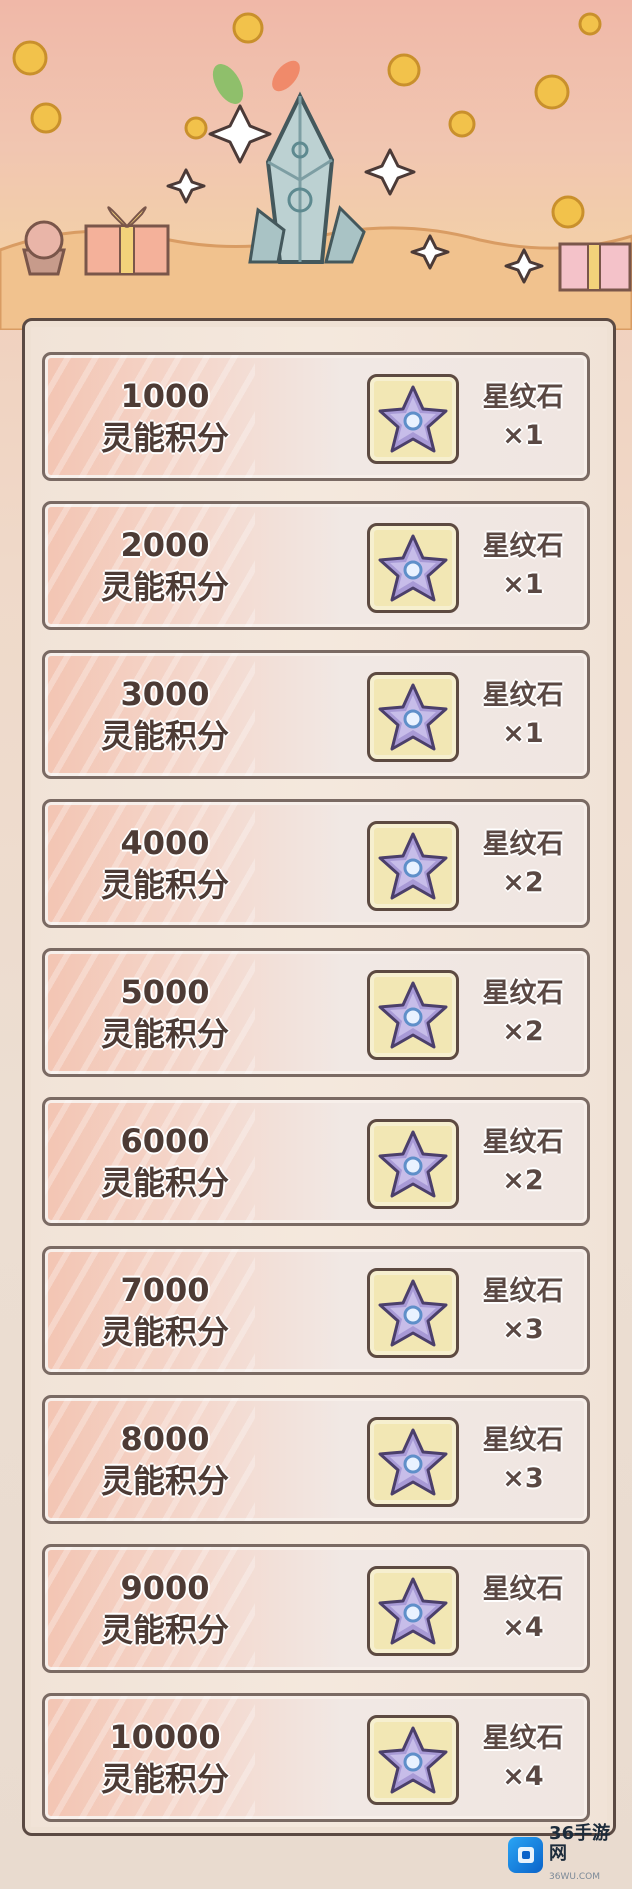 The width and height of the screenshot is (632, 1889). What do you see at coordinates (587, 1854) in the screenshot?
I see `watermark-text: 36手游网 36WU.COM` at bounding box center [587, 1854].